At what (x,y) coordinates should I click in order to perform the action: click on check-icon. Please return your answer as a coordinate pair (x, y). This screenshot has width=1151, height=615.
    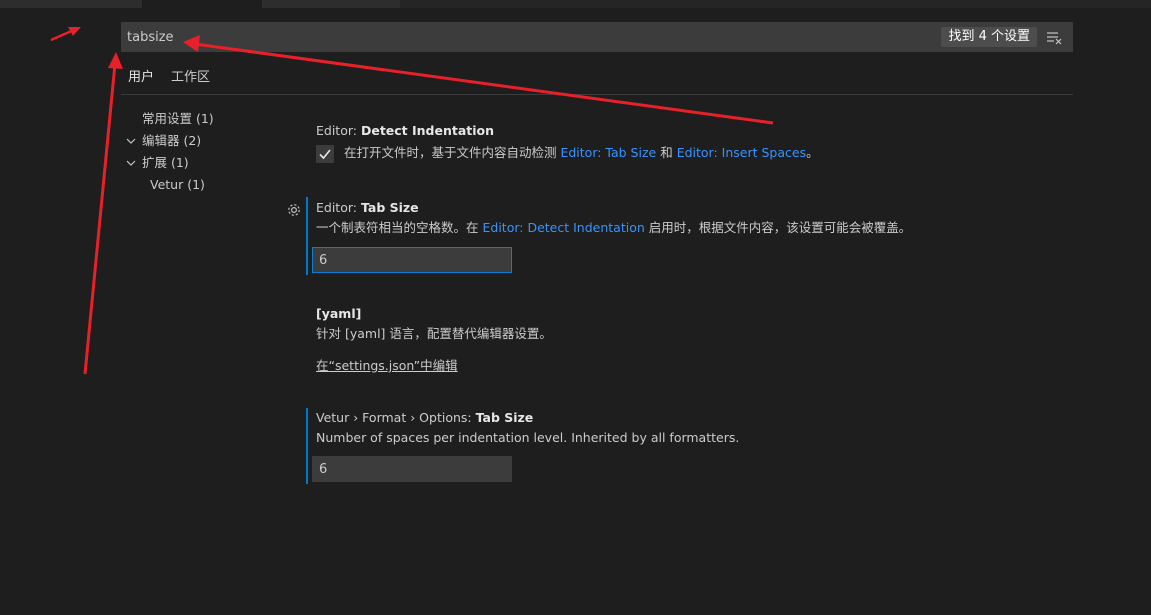
    Looking at the image, I should click on (325, 153).